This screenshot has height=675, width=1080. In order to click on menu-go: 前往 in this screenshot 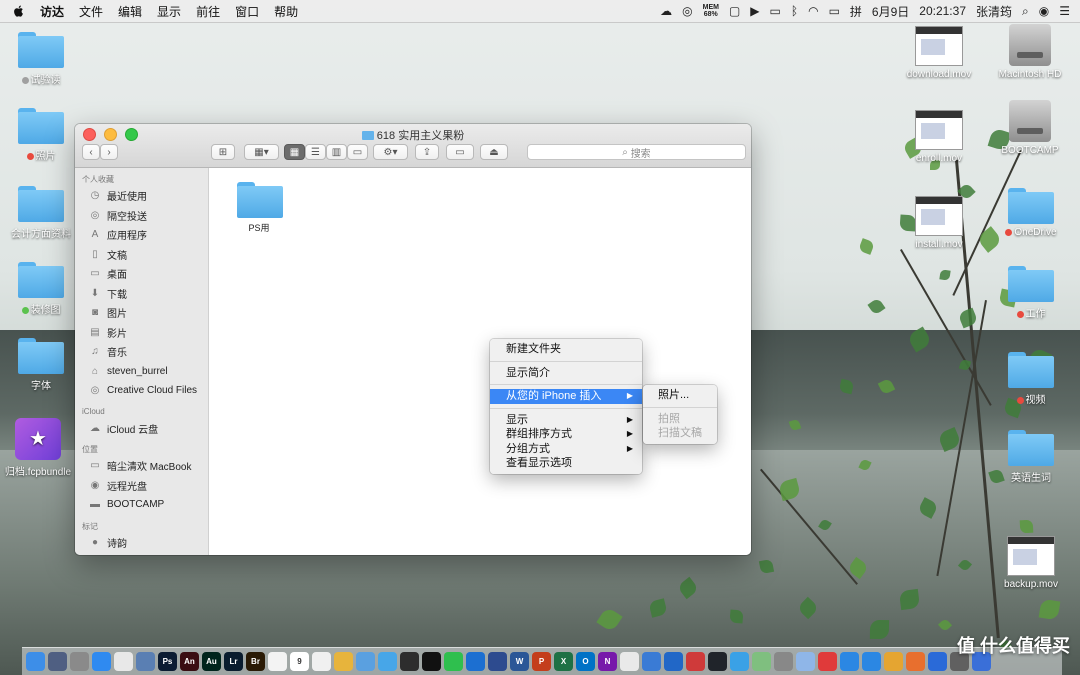, I will do `click(208, 11)`.